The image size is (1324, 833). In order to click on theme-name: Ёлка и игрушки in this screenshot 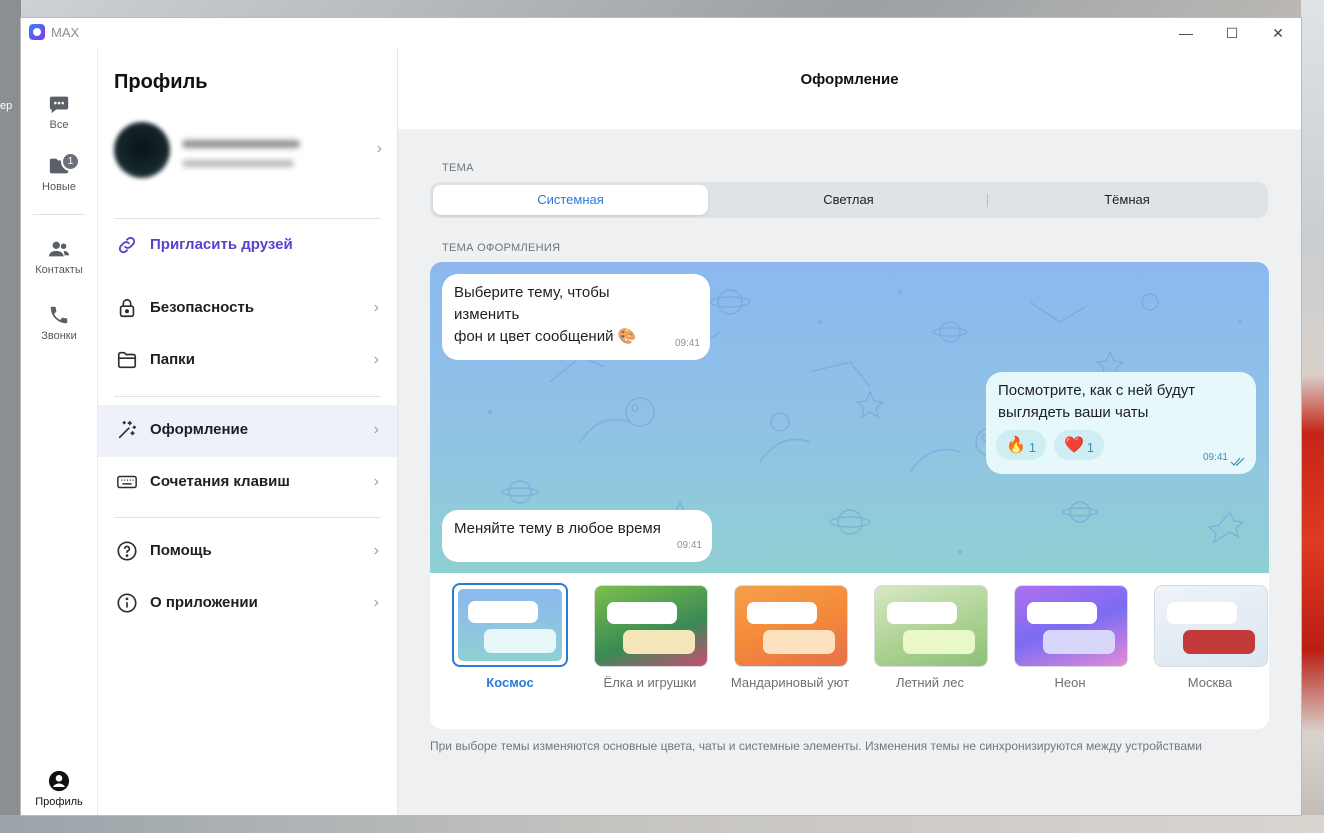, I will do `click(650, 682)`.